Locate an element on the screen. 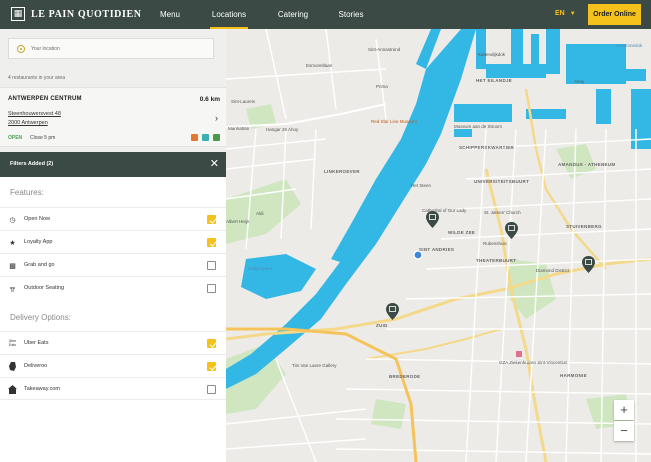 The width and height of the screenshot is (651, 462). language-selector: EN ▼ is located at coordinates (565, 13).